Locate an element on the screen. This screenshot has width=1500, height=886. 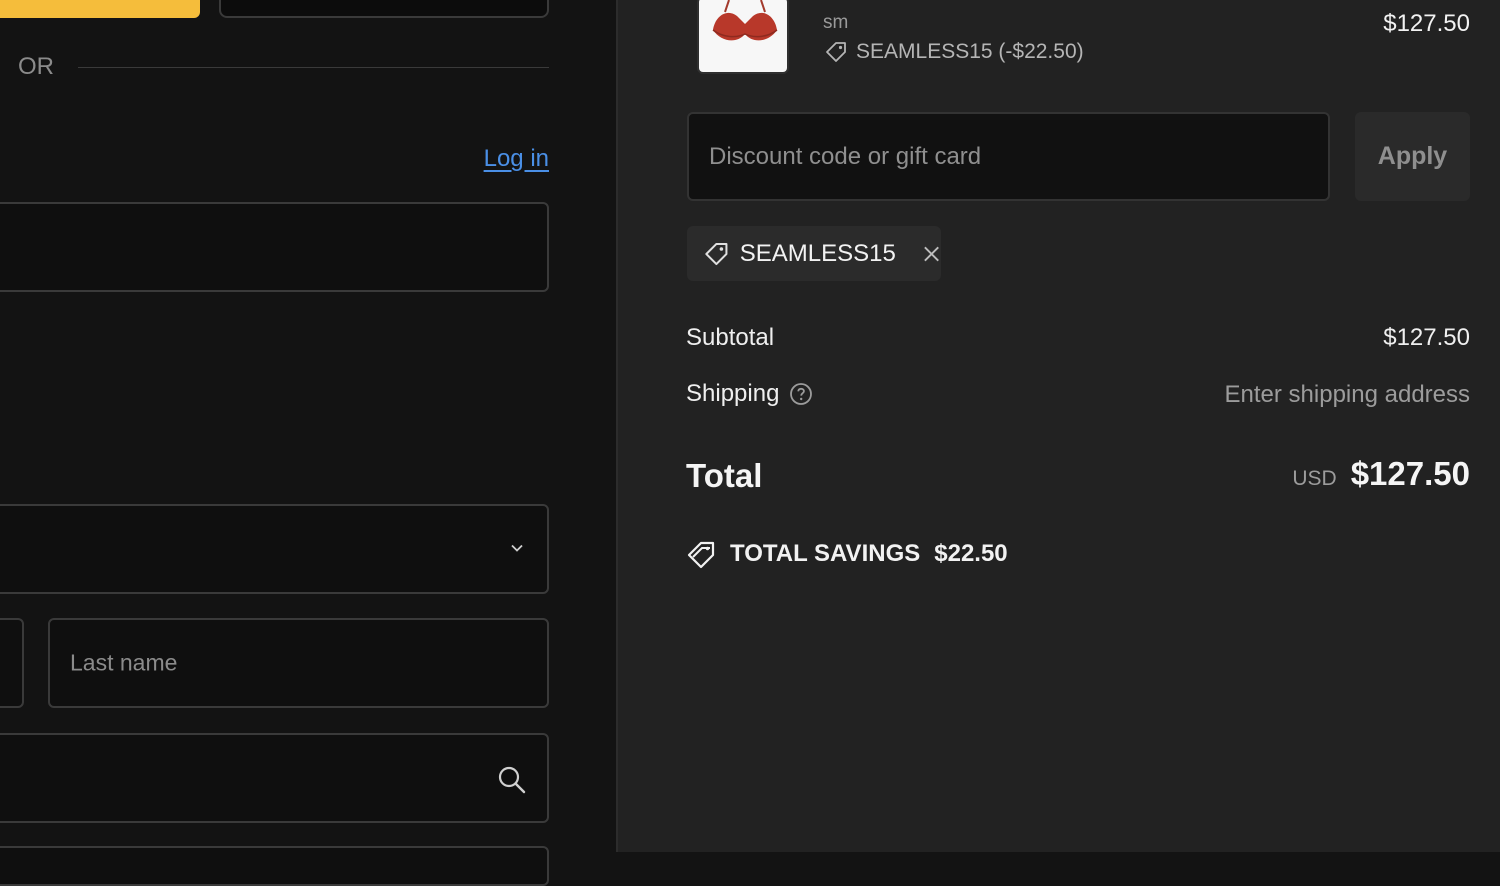
applied-discount-code: SEAMLESS15 is located at coordinates (817, 253).